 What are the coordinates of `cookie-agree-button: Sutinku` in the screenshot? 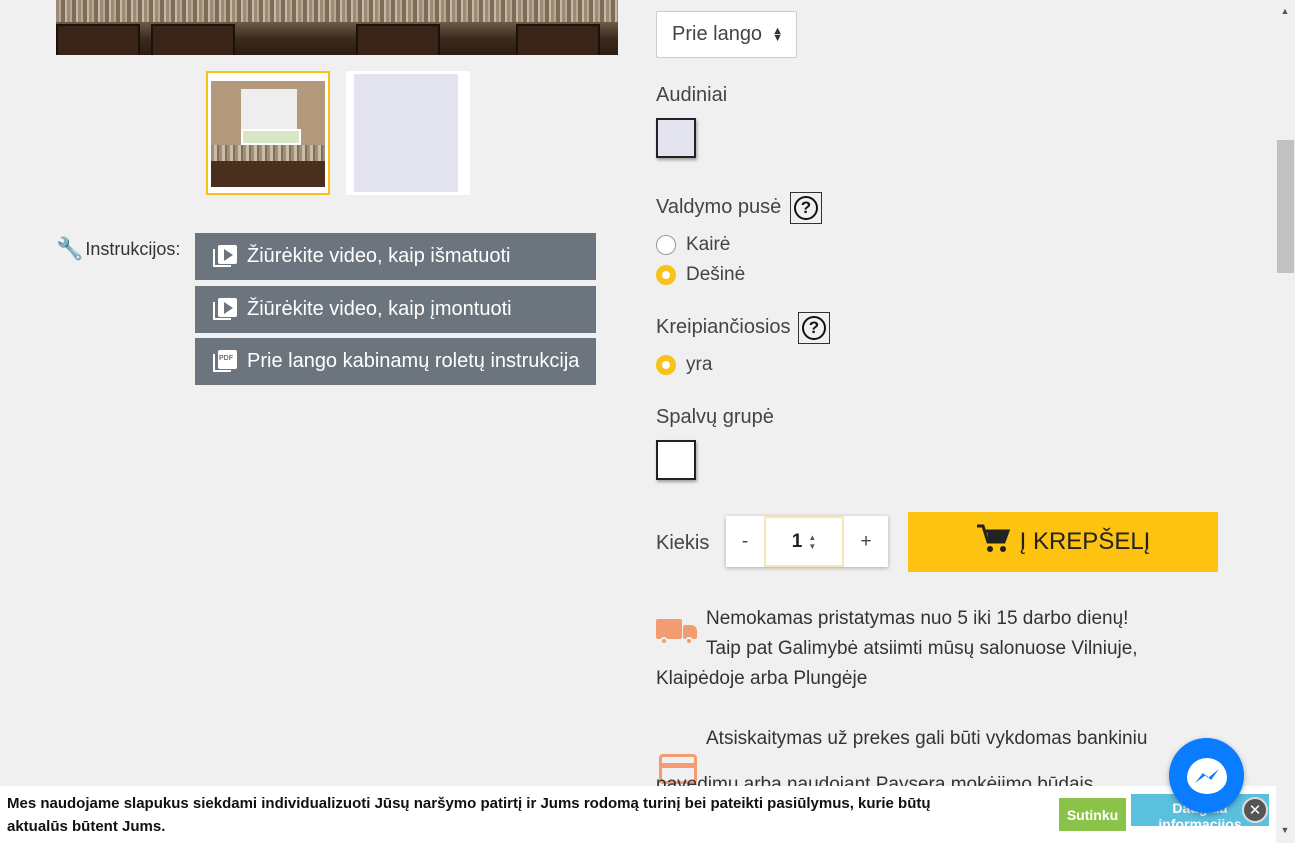 It's located at (1092, 814).